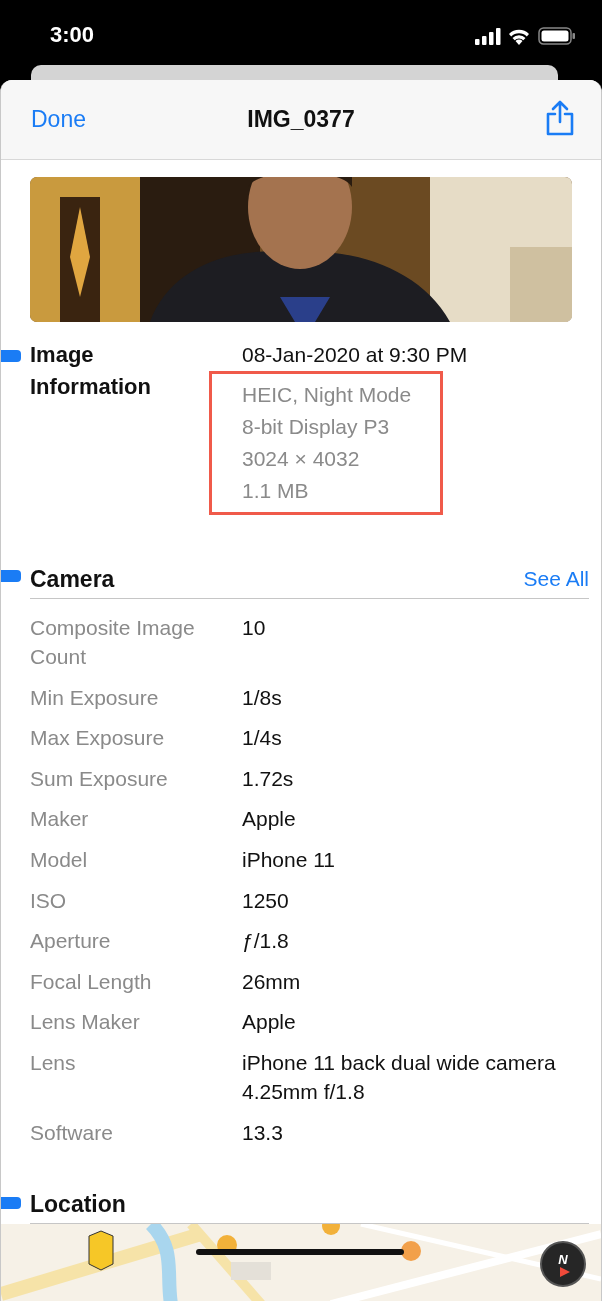 Image resolution: width=602 pixels, height=1301 pixels. What do you see at coordinates (266, 941) in the screenshot?
I see `property-value: ƒ/1.8` at bounding box center [266, 941].